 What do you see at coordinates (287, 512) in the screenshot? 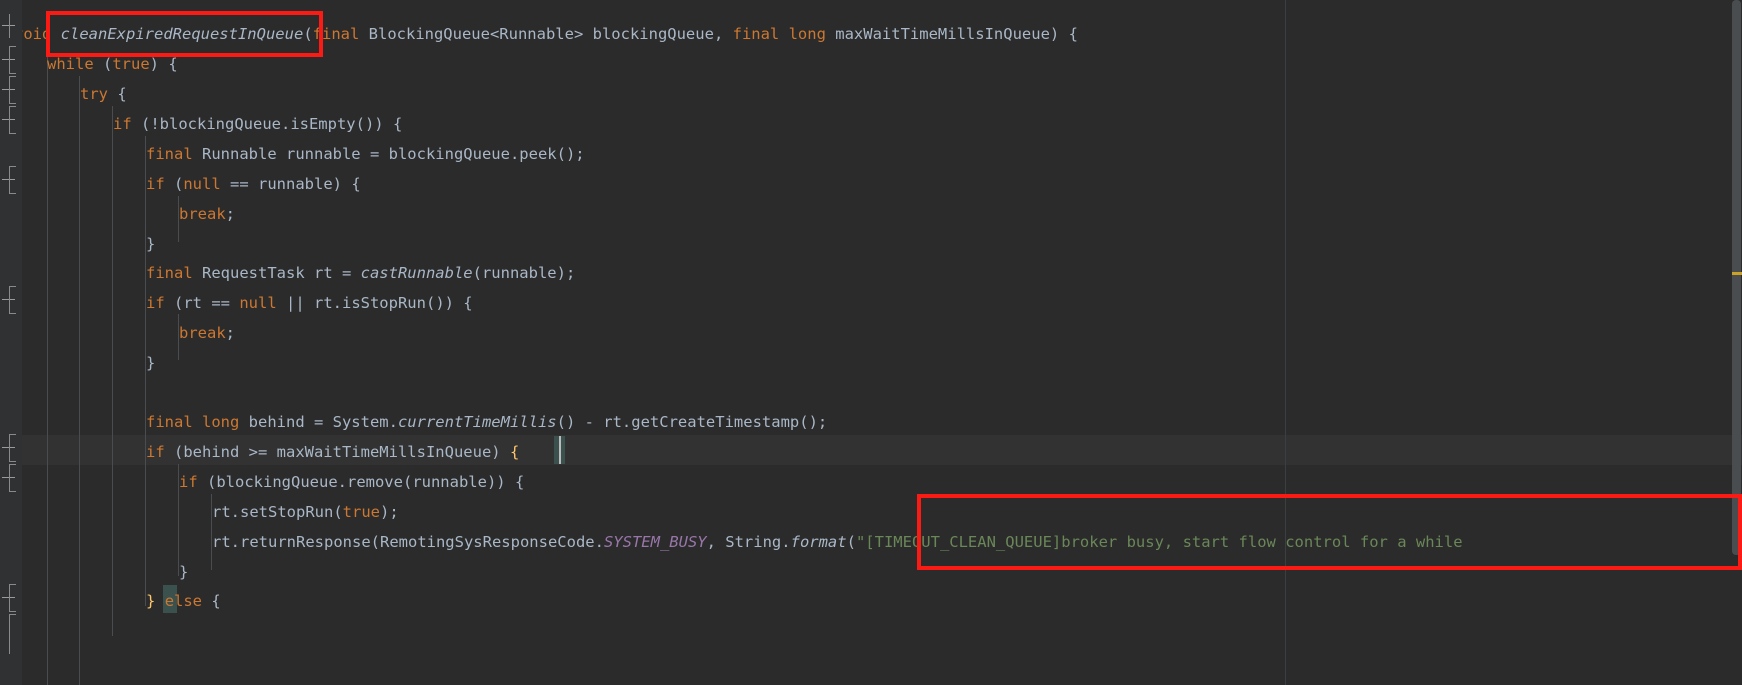
I see `code-token: setStopRun` at bounding box center [287, 512].